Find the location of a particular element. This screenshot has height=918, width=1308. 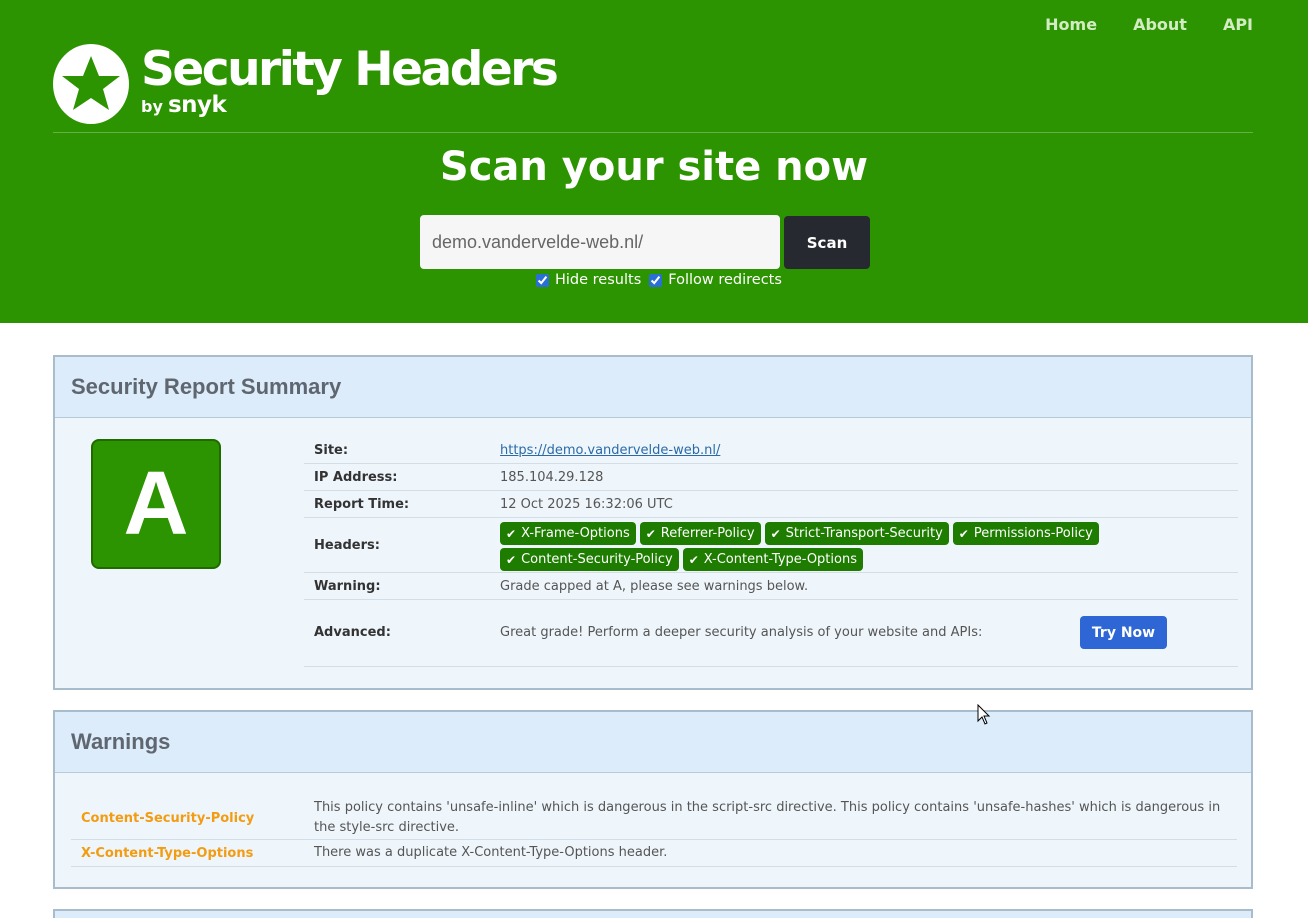

header-badge: ✔ X-Content-Type-Options is located at coordinates (772, 559).